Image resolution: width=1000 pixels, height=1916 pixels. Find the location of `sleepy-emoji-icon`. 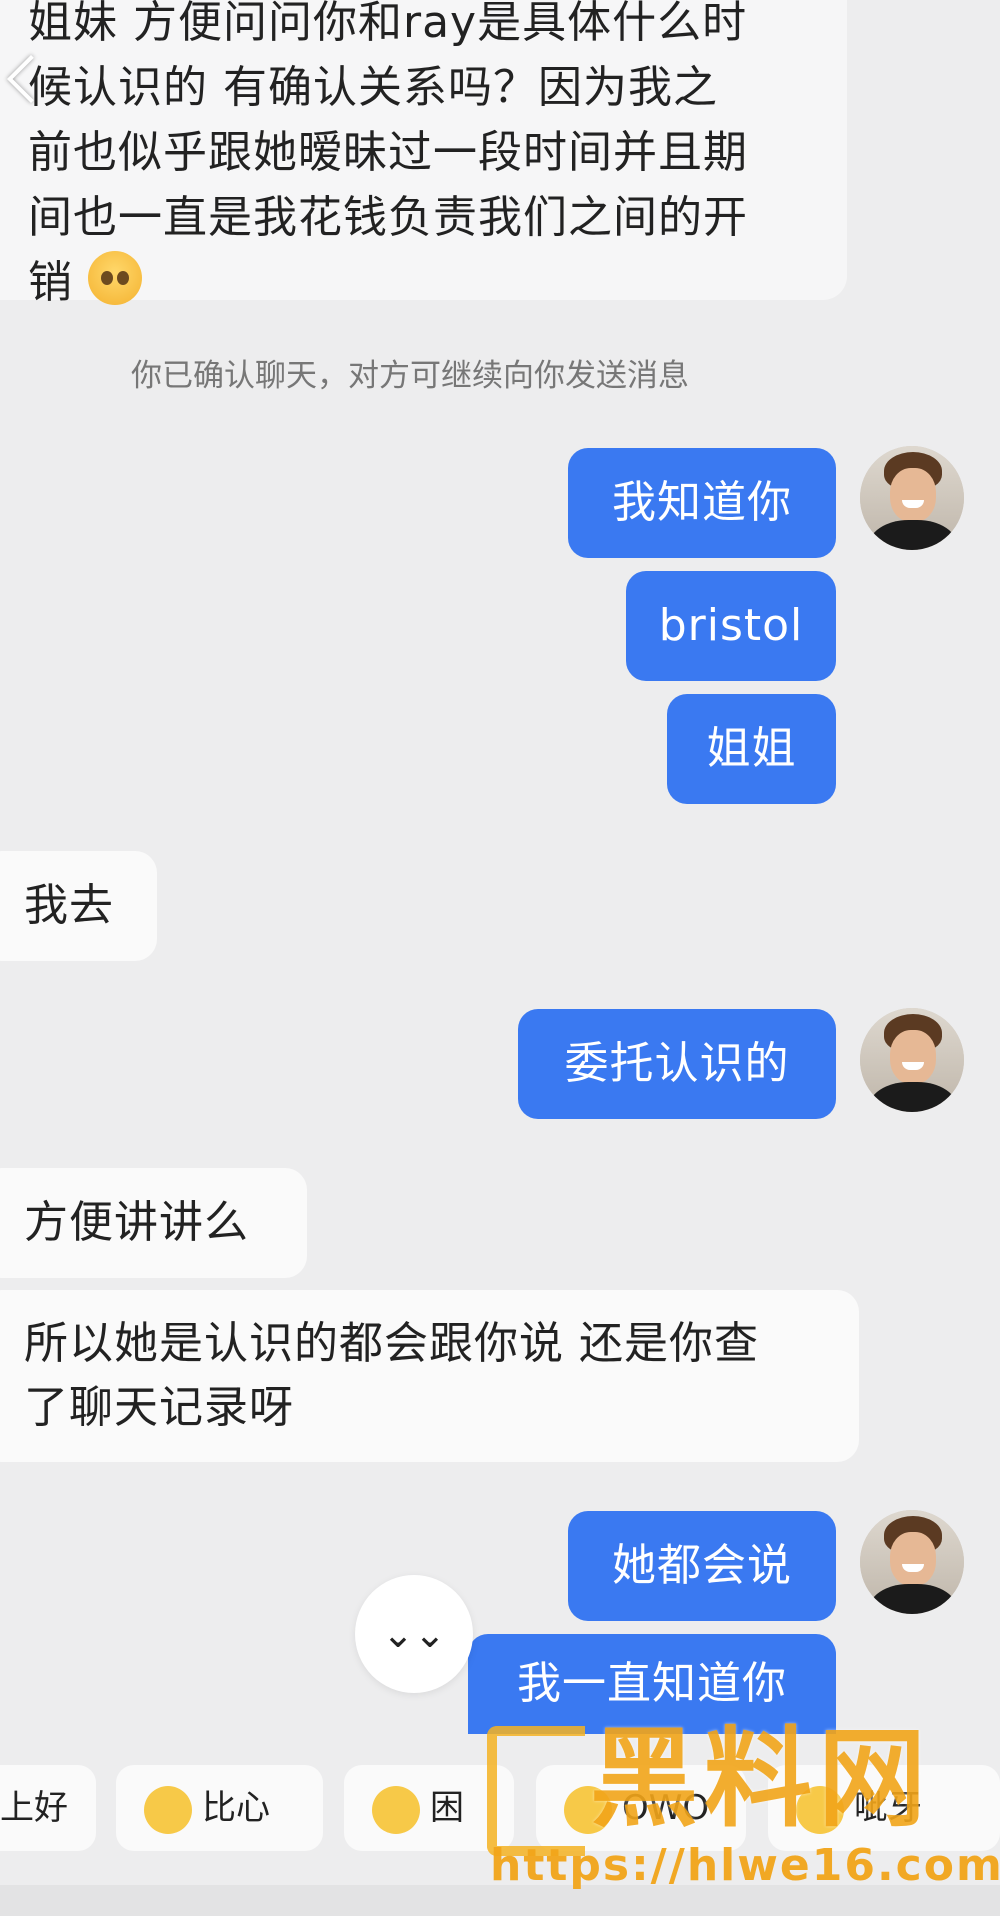

sleepy-emoji-icon is located at coordinates (396, 1809).